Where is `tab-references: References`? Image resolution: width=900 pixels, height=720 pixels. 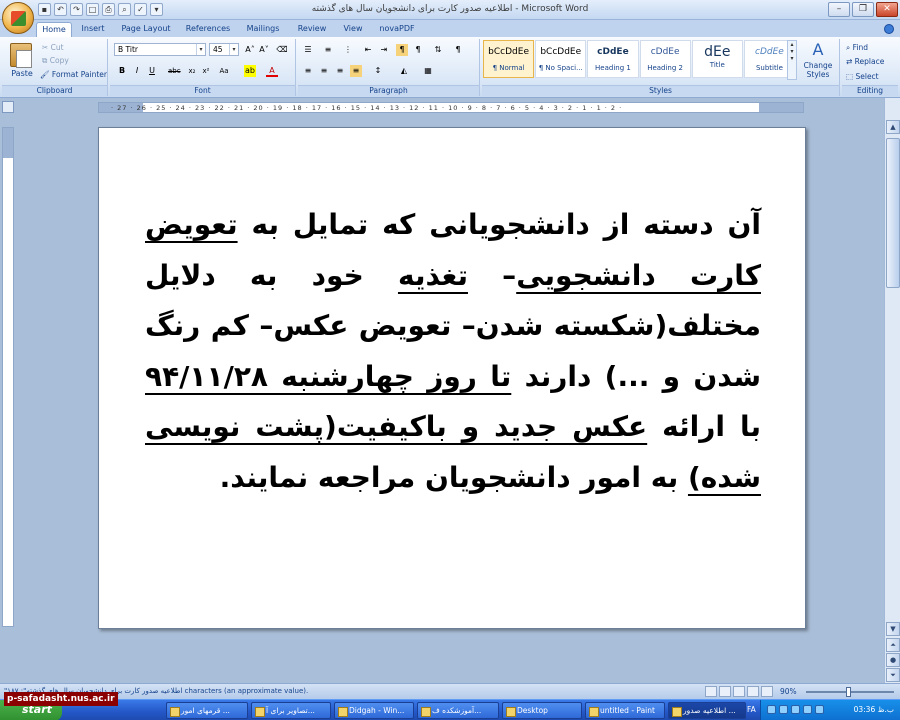 tab-references: References is located at coordinates (208, 29).